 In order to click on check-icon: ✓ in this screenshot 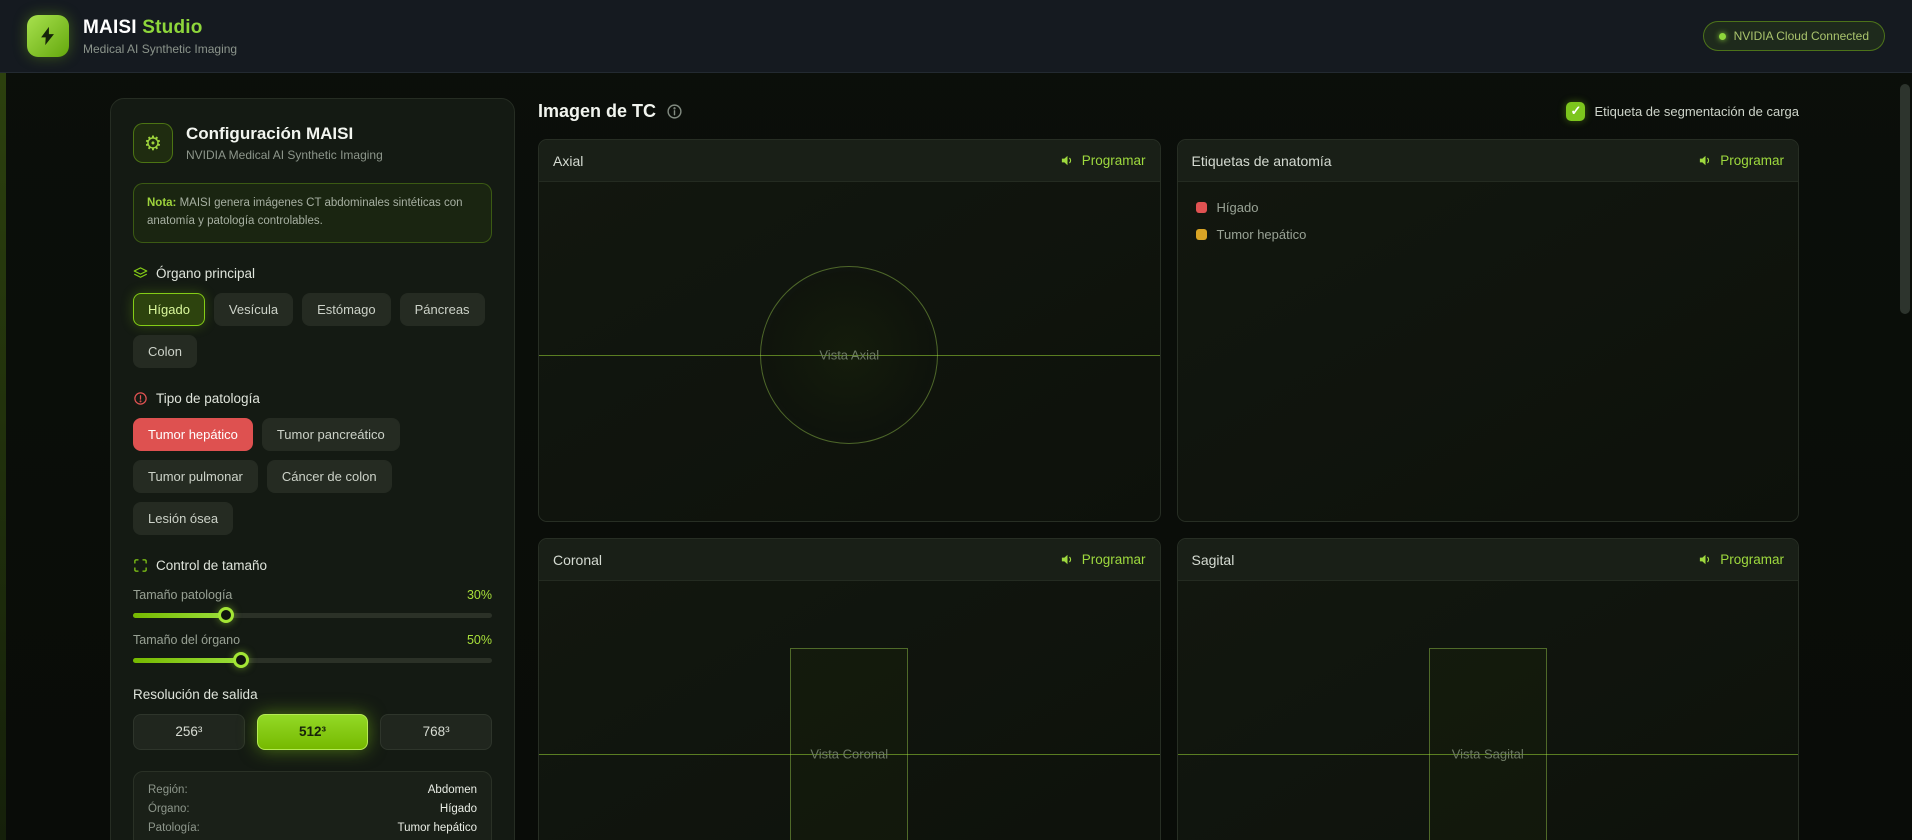, I will do `click(1576, 110)`.